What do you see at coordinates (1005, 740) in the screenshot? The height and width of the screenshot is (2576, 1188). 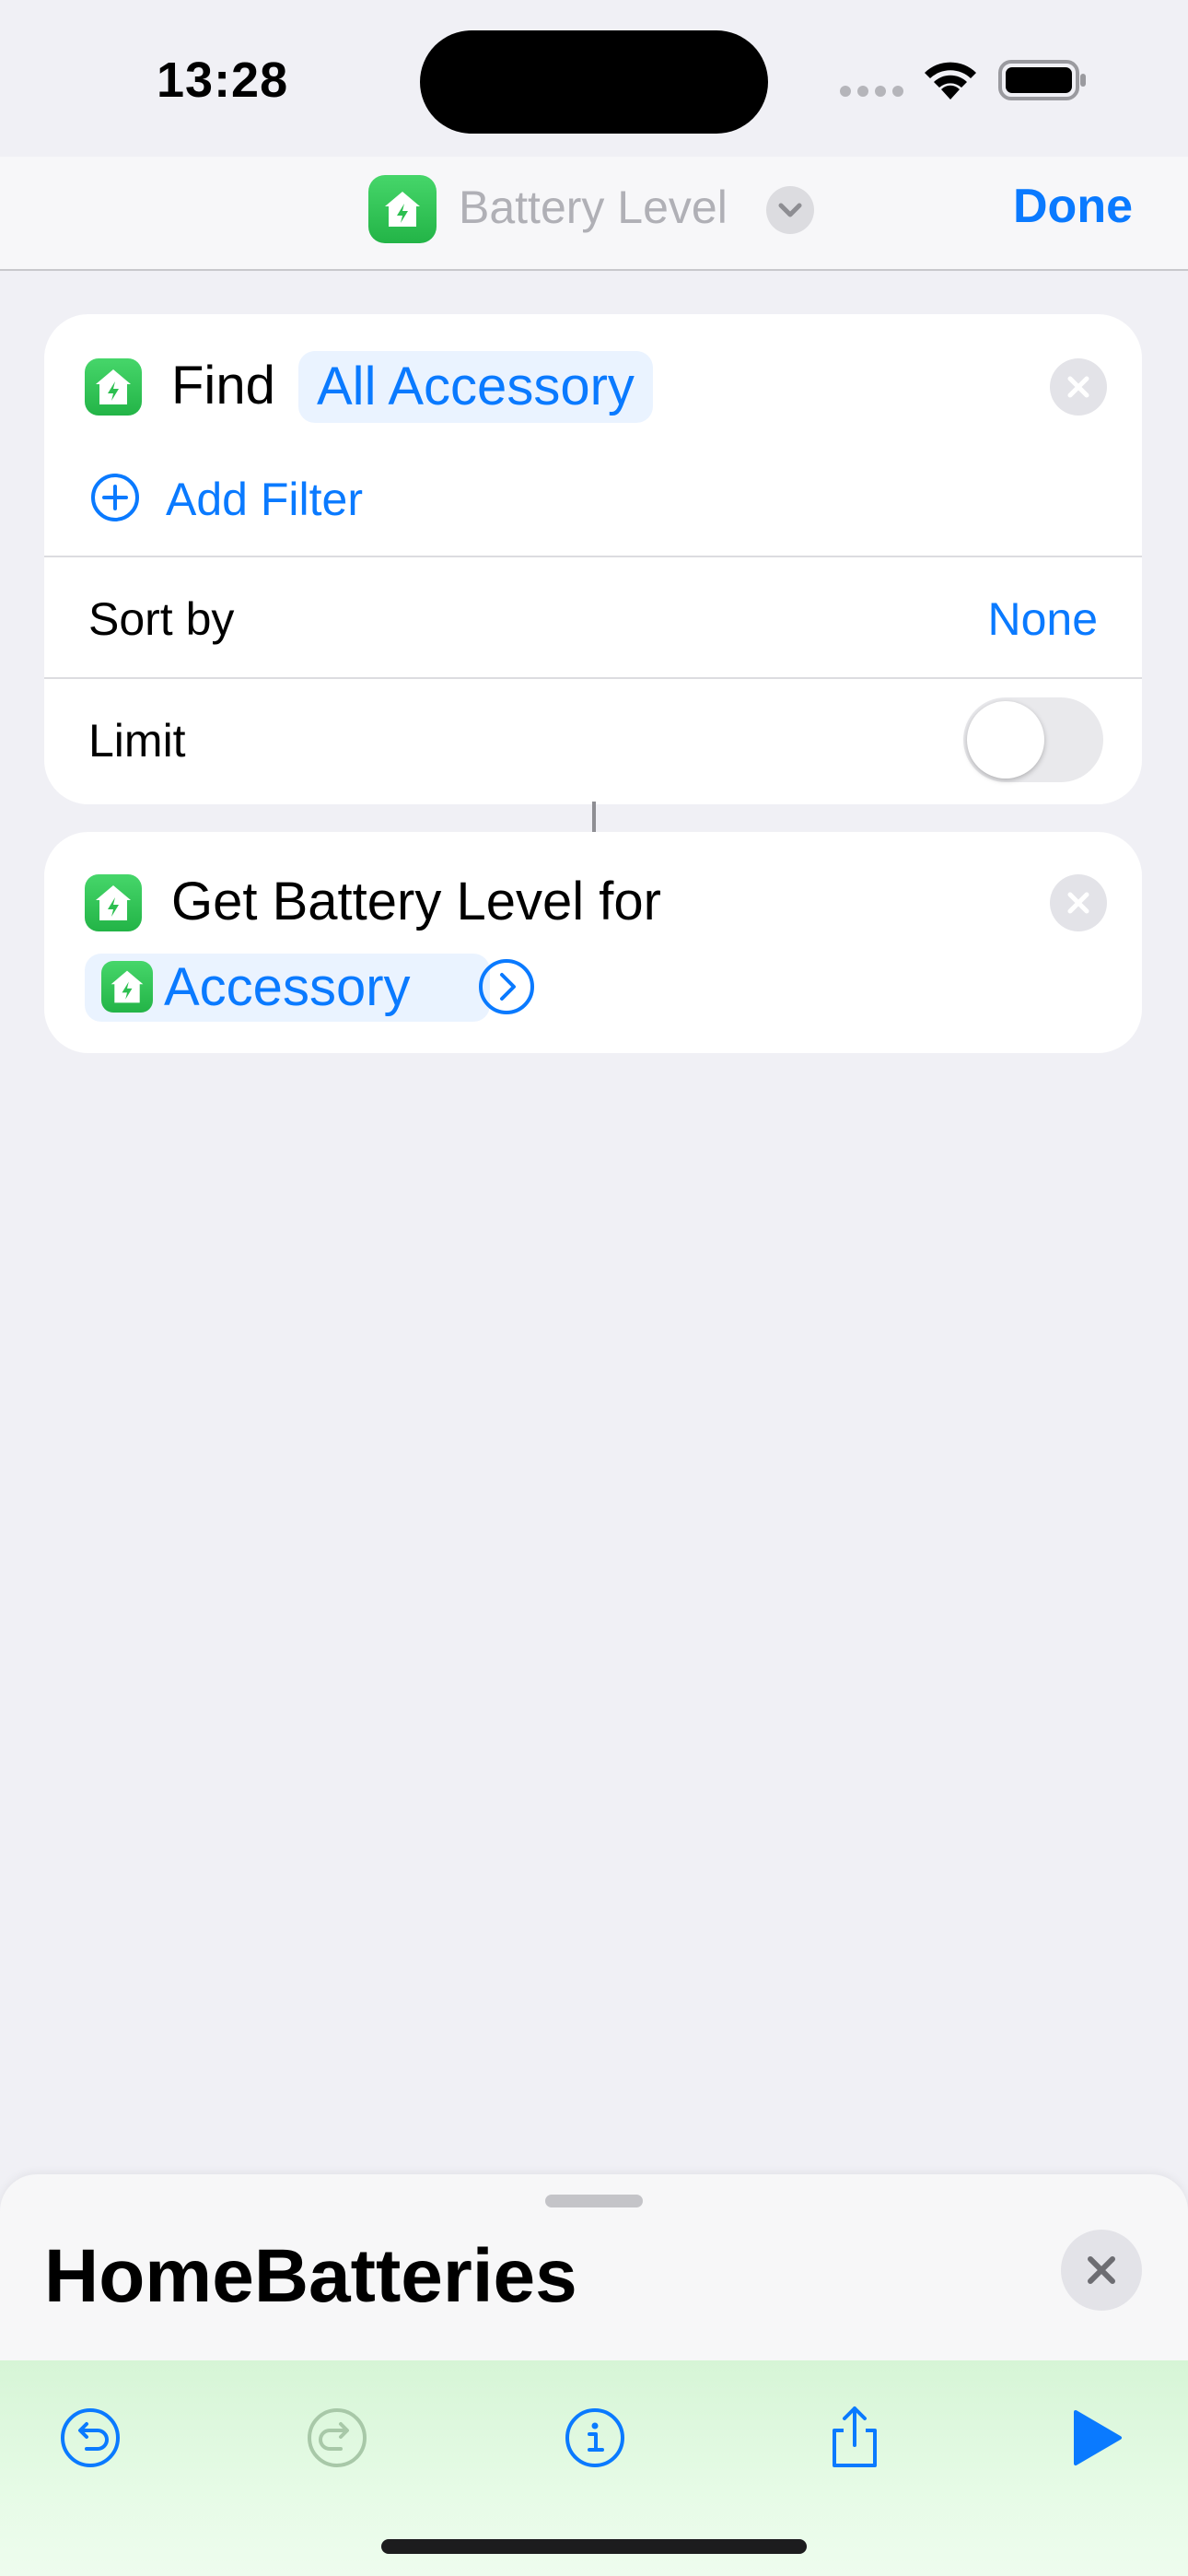 I see `toggle-knob` at bounding box center [1005, 740].